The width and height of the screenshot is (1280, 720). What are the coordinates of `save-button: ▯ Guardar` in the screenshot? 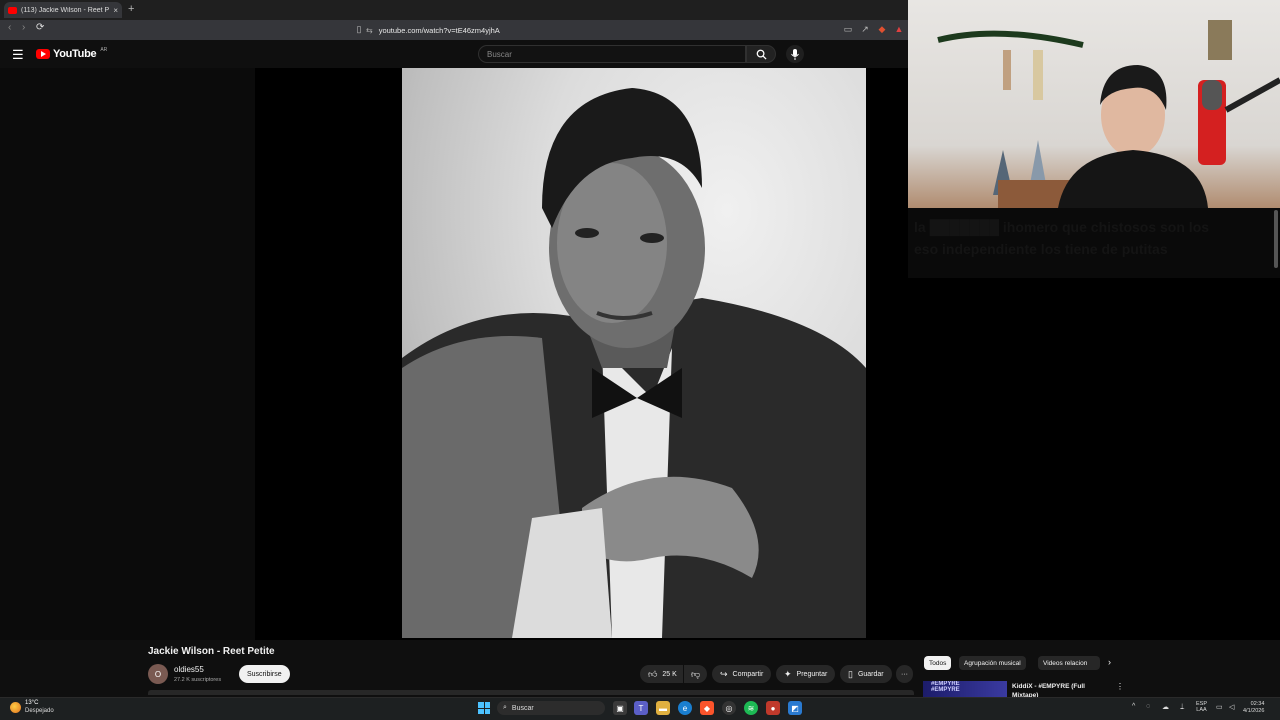 It's located at (866, 674).